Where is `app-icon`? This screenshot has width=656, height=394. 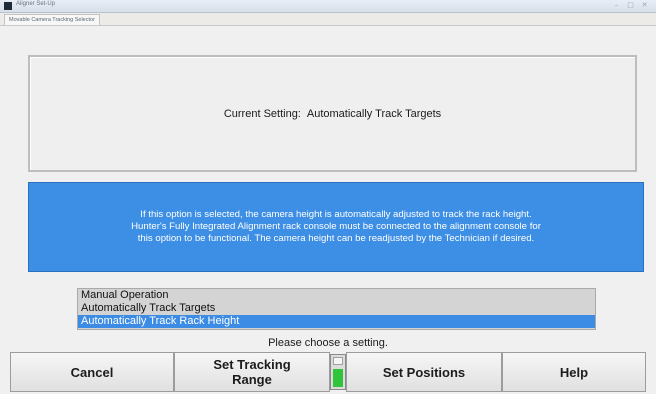
app-icon is located at coordinates (8, 6).